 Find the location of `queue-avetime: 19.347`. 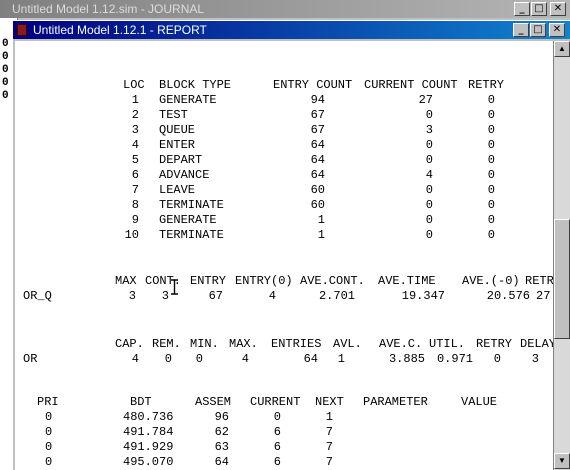

queue-avetime: 19.347 is located at coordinates (423, 296).